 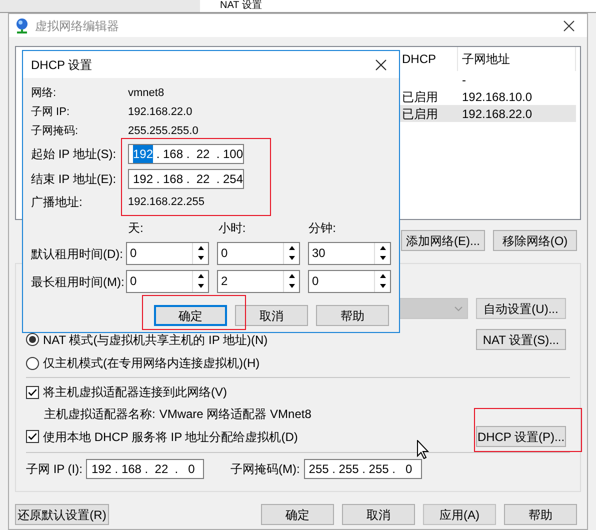 I want to click on footer-button: 帮助, so click(x=540, y=514).